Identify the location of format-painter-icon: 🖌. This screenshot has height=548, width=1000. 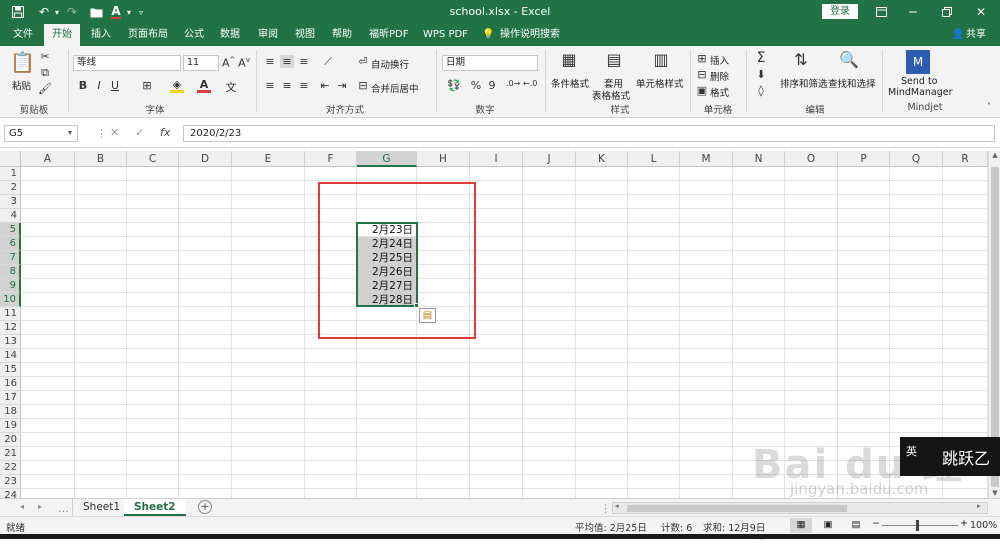
(45, 88).